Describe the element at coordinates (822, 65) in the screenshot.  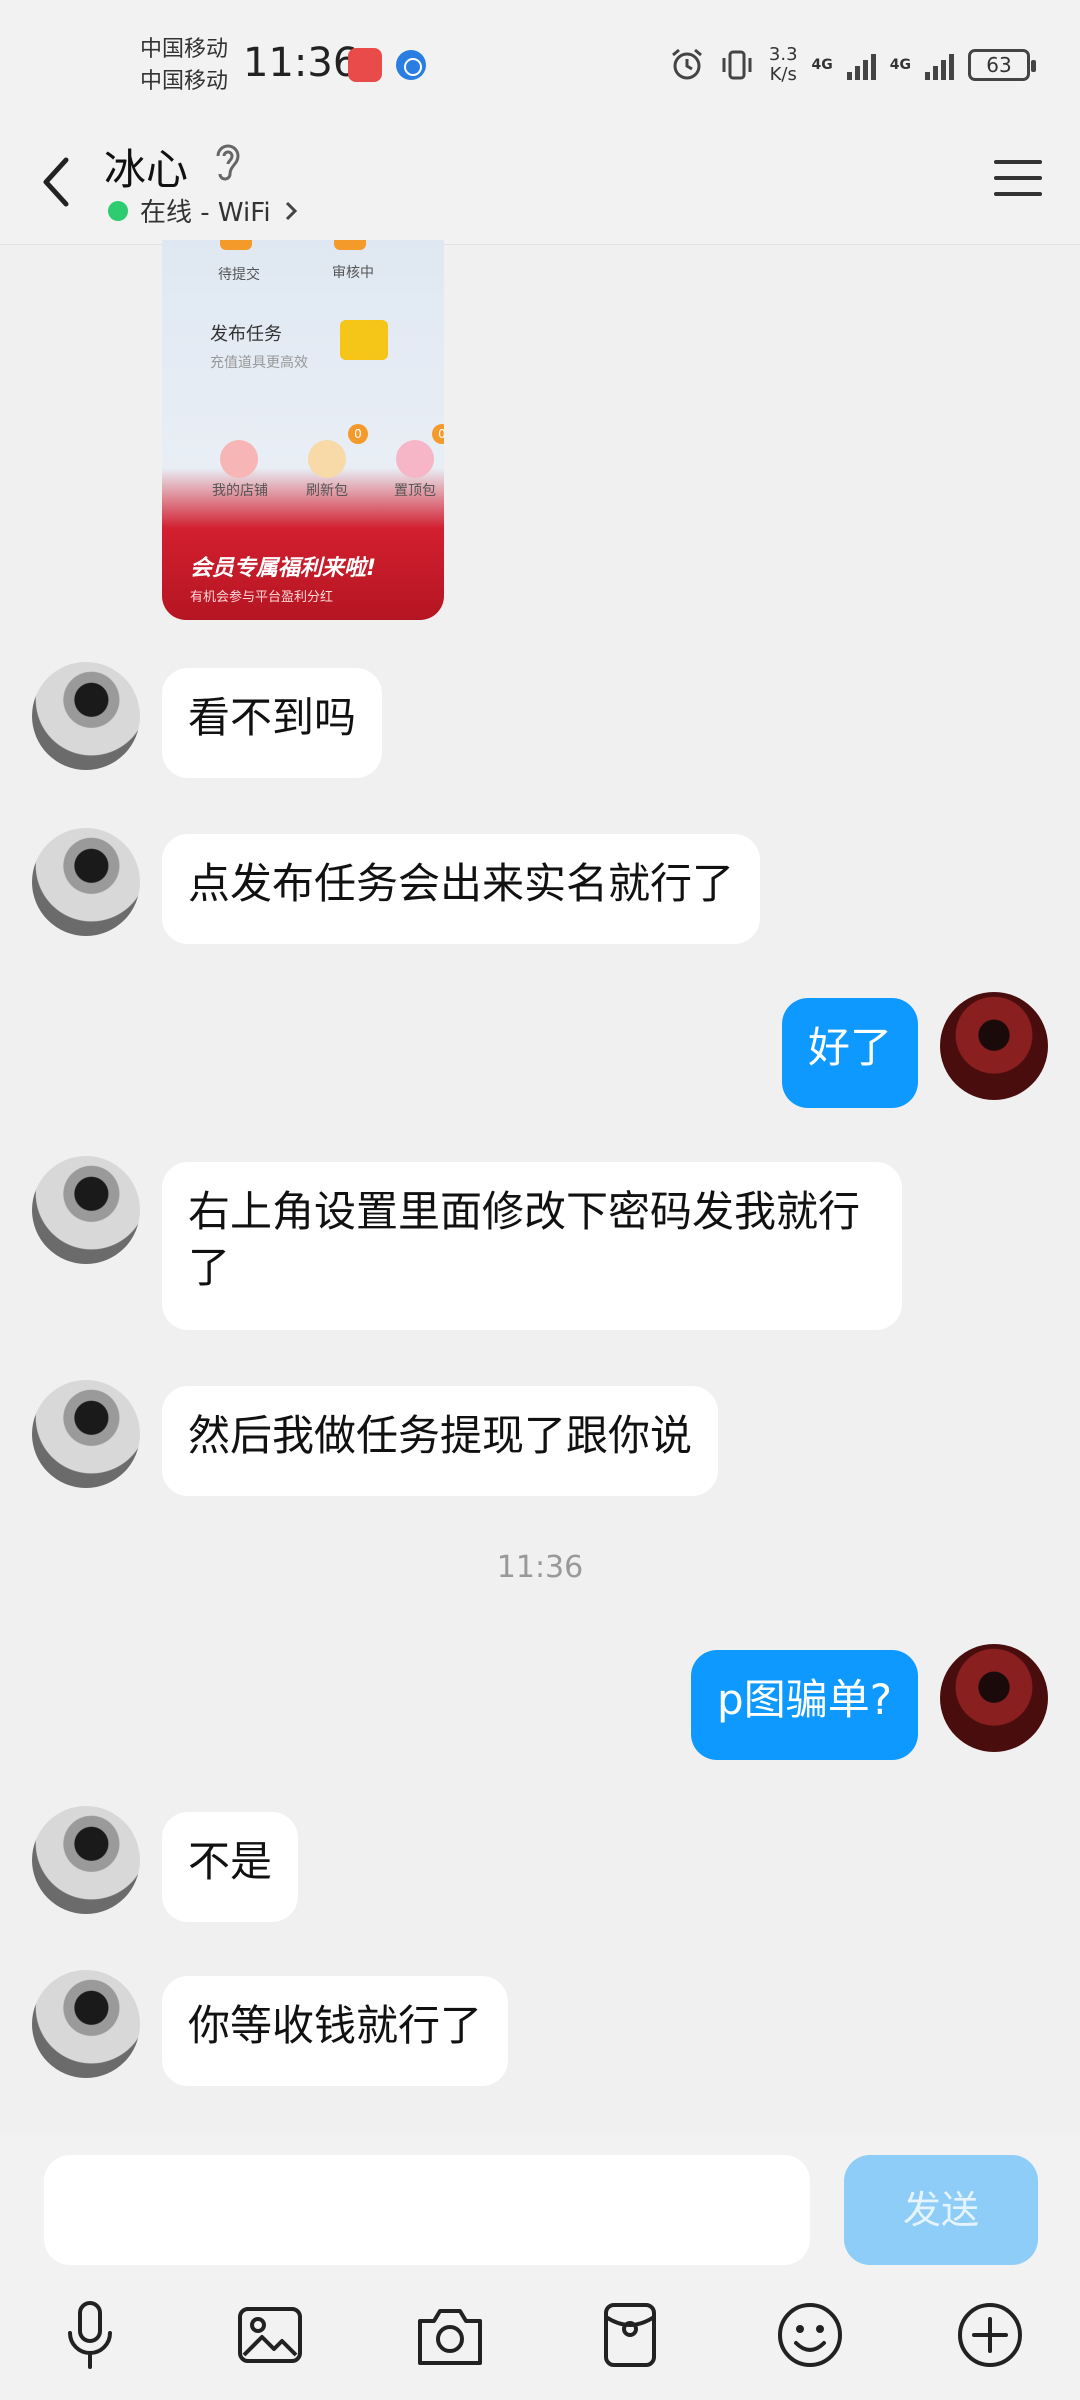
I see `network-type-1: 4G` at that location.